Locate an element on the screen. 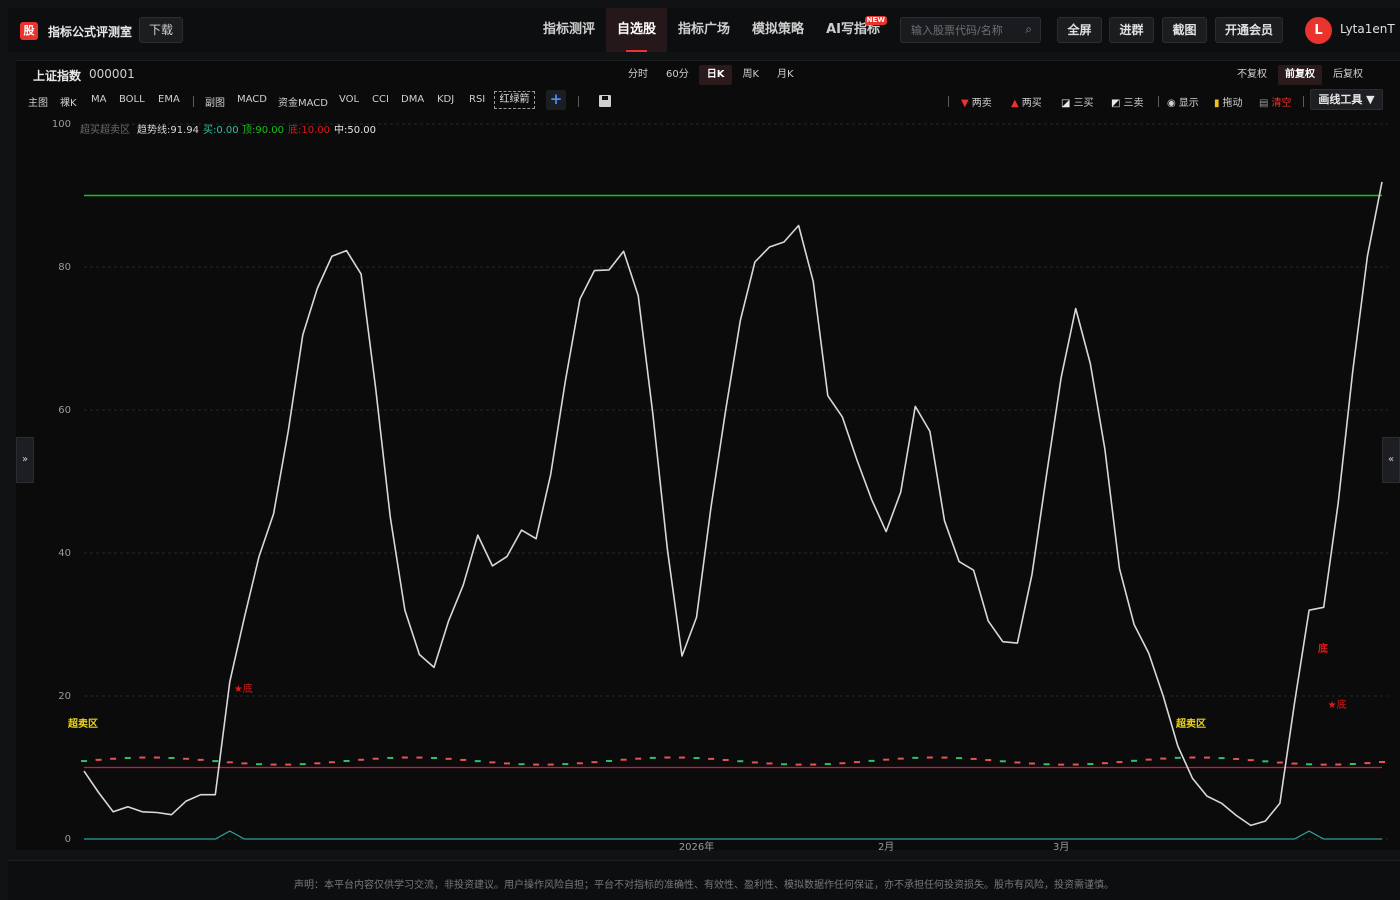  index-code: 000001 is located at coordinates (112, 74).